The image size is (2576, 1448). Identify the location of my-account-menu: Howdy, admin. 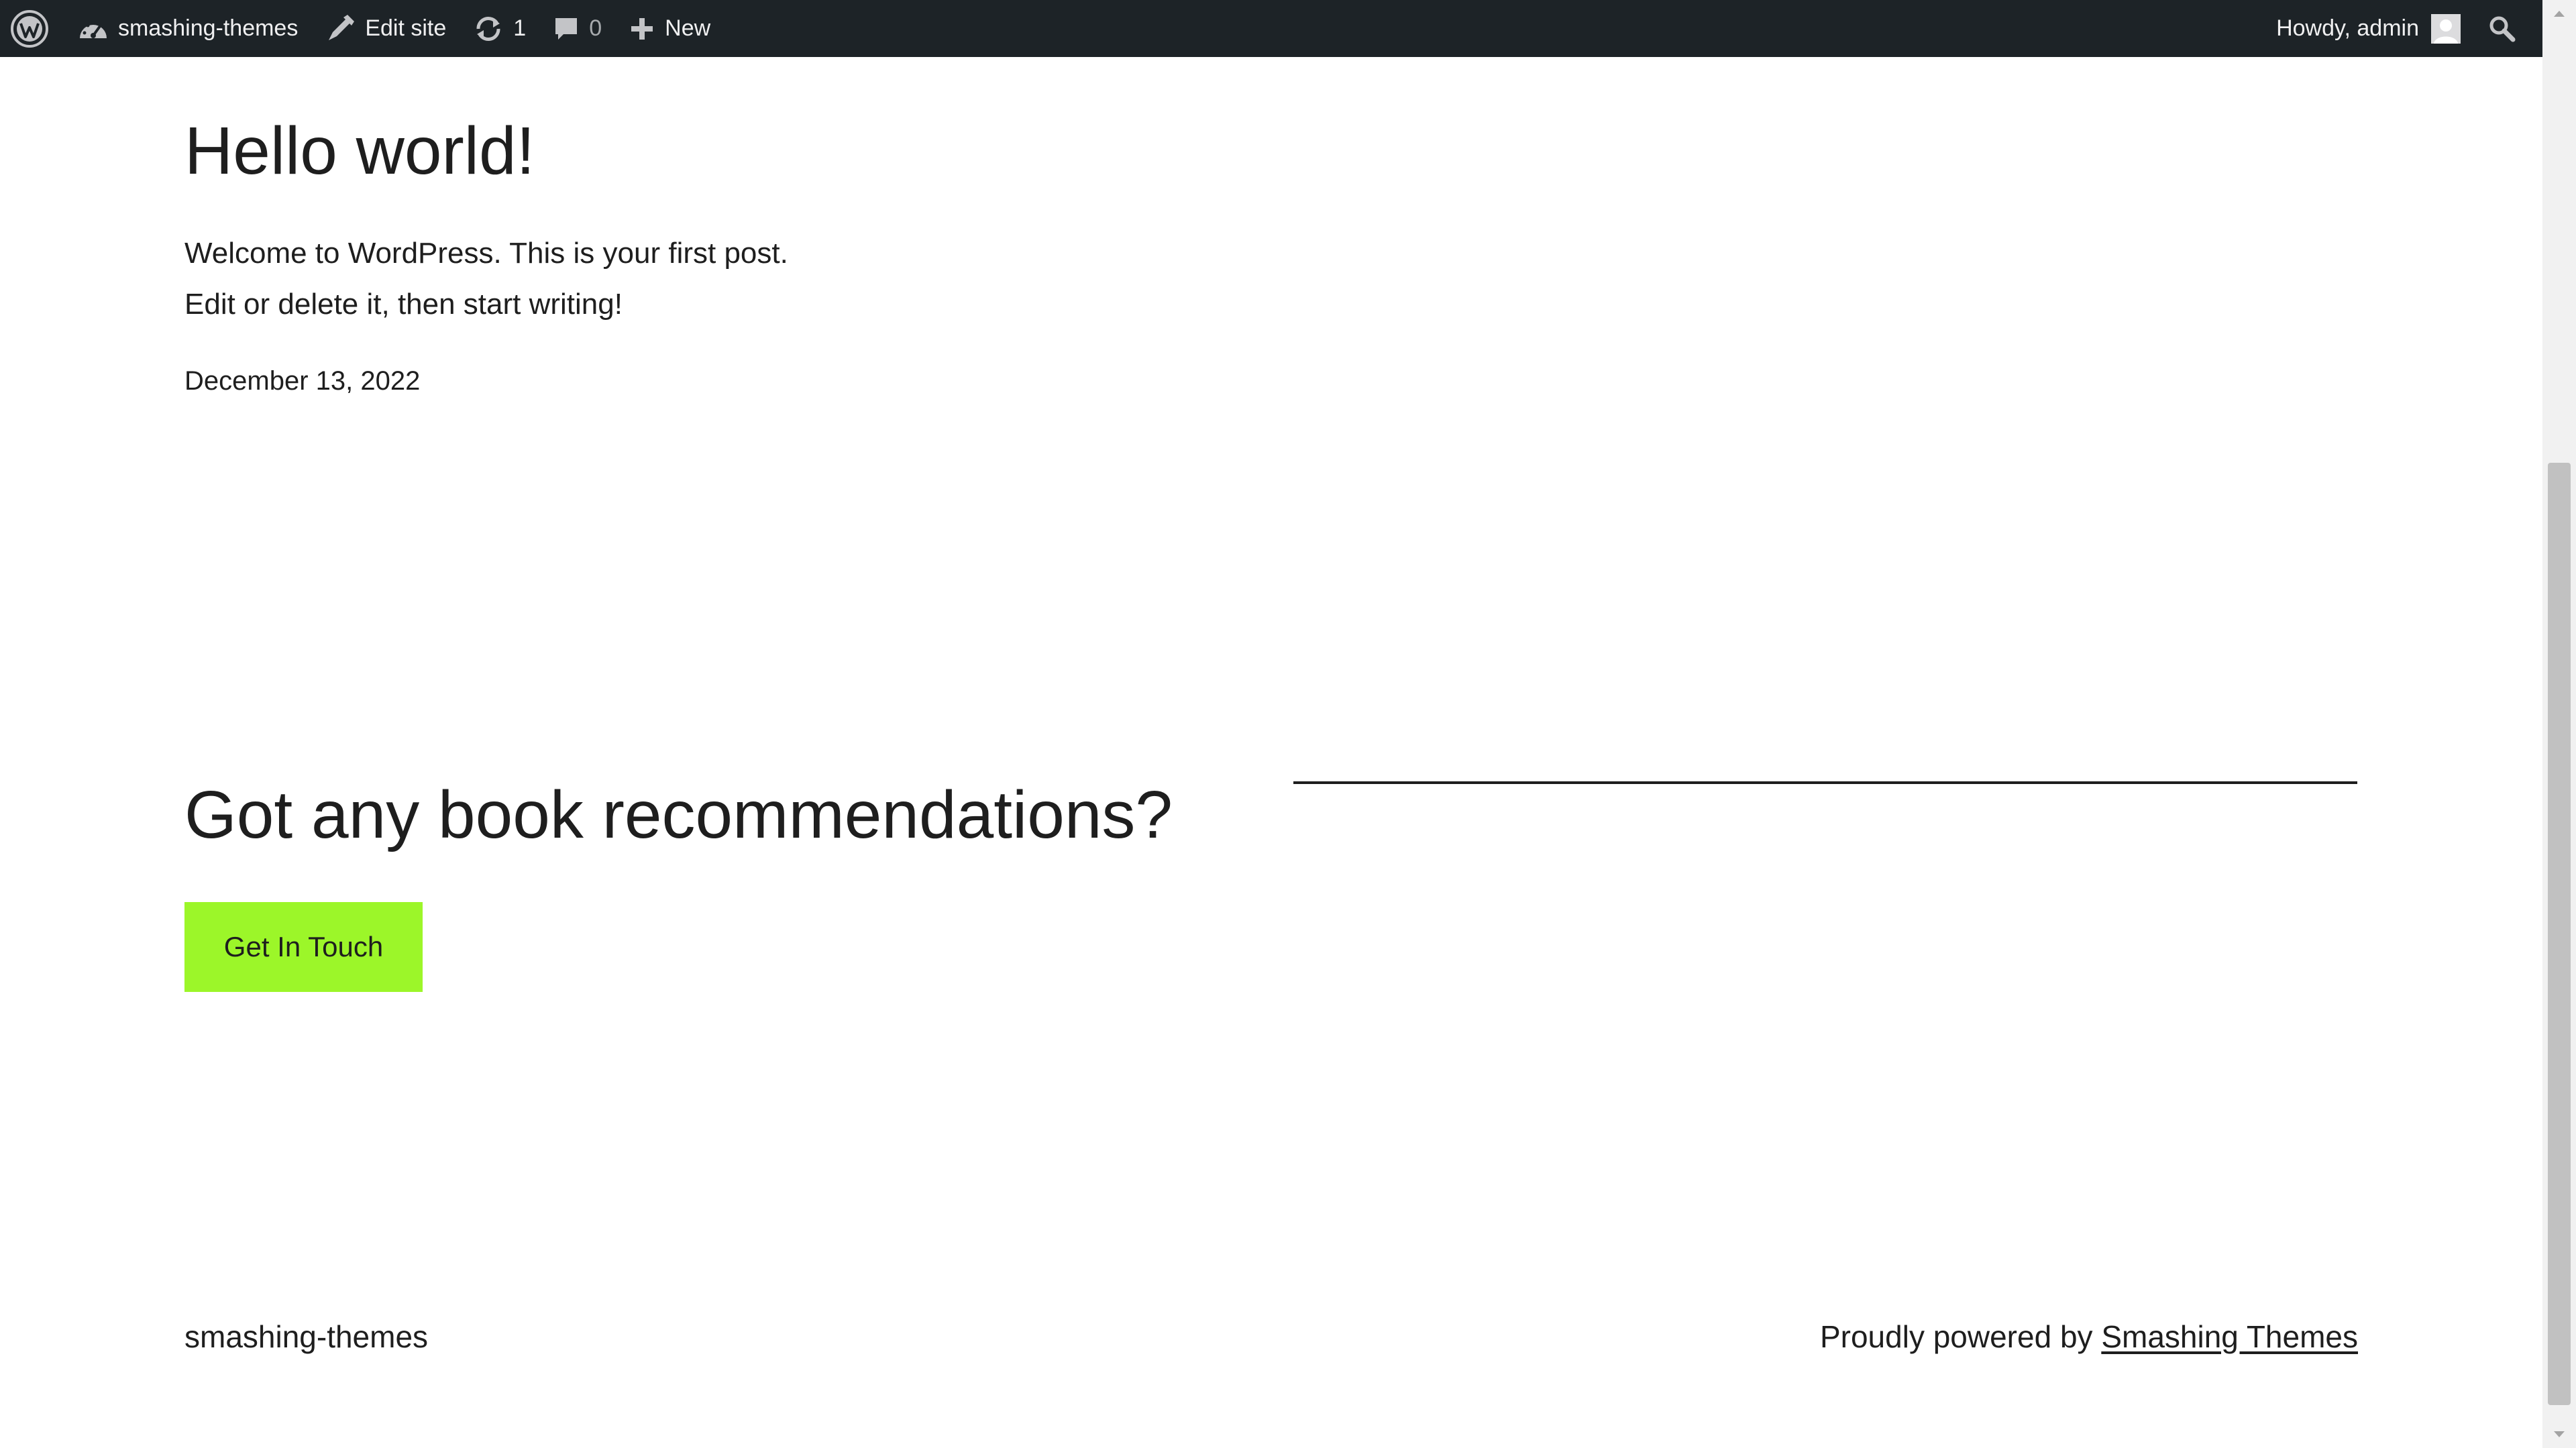
(2368, 28).